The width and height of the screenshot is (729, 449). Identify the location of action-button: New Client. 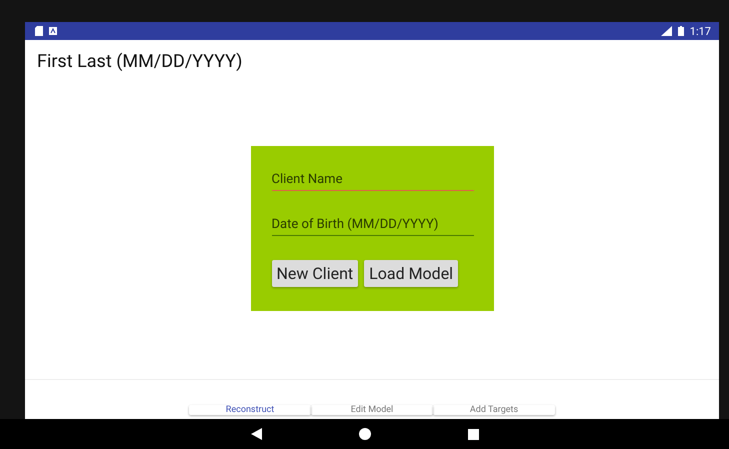
(315, 273).